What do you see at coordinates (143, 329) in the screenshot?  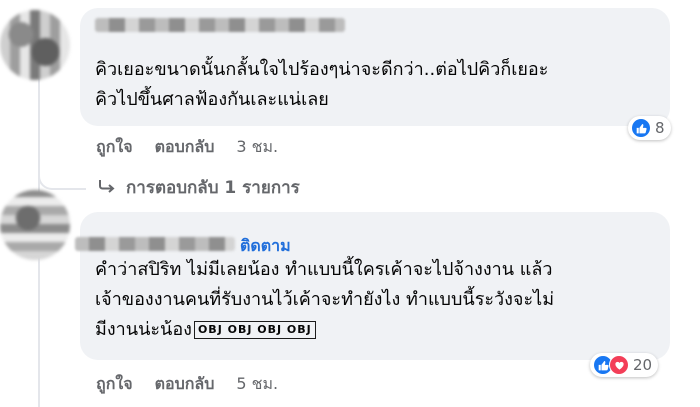 I see `comment-text-segment: มีงานน่ะน้อง` at bounding box center [143, 329].